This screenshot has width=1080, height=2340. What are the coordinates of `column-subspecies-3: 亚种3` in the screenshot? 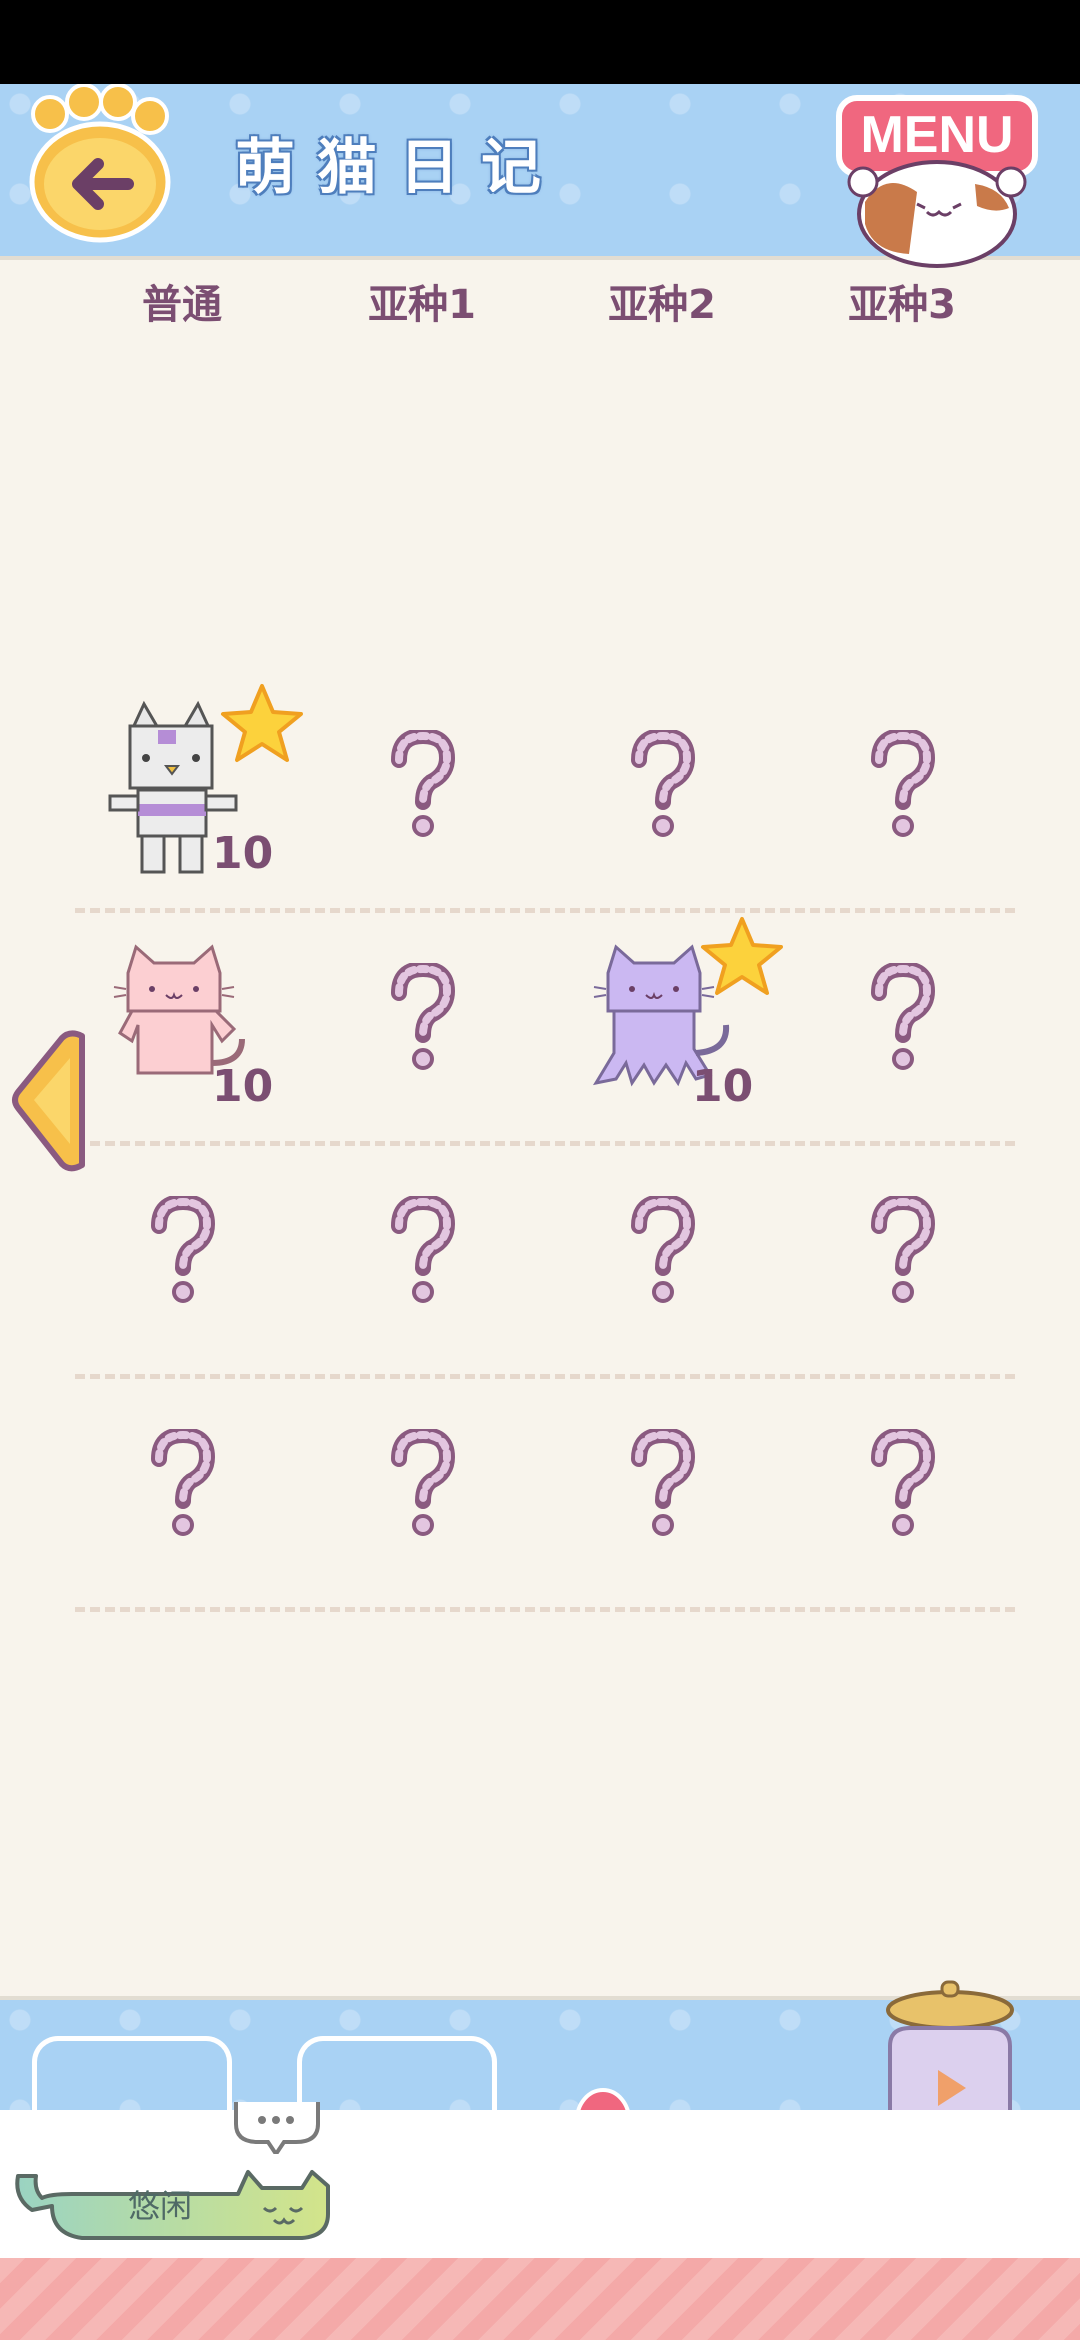 It's located at (902, 305).